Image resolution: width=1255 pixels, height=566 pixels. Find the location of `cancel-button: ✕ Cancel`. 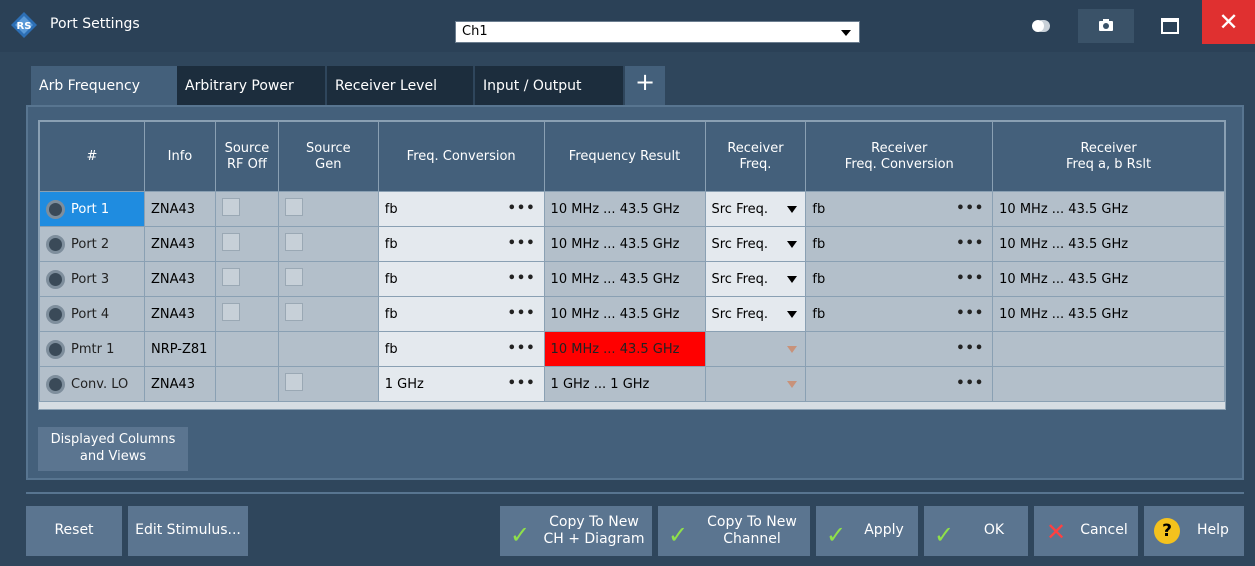

cancel-button: ✕ Cancel is located at coordinates (1086, 531).